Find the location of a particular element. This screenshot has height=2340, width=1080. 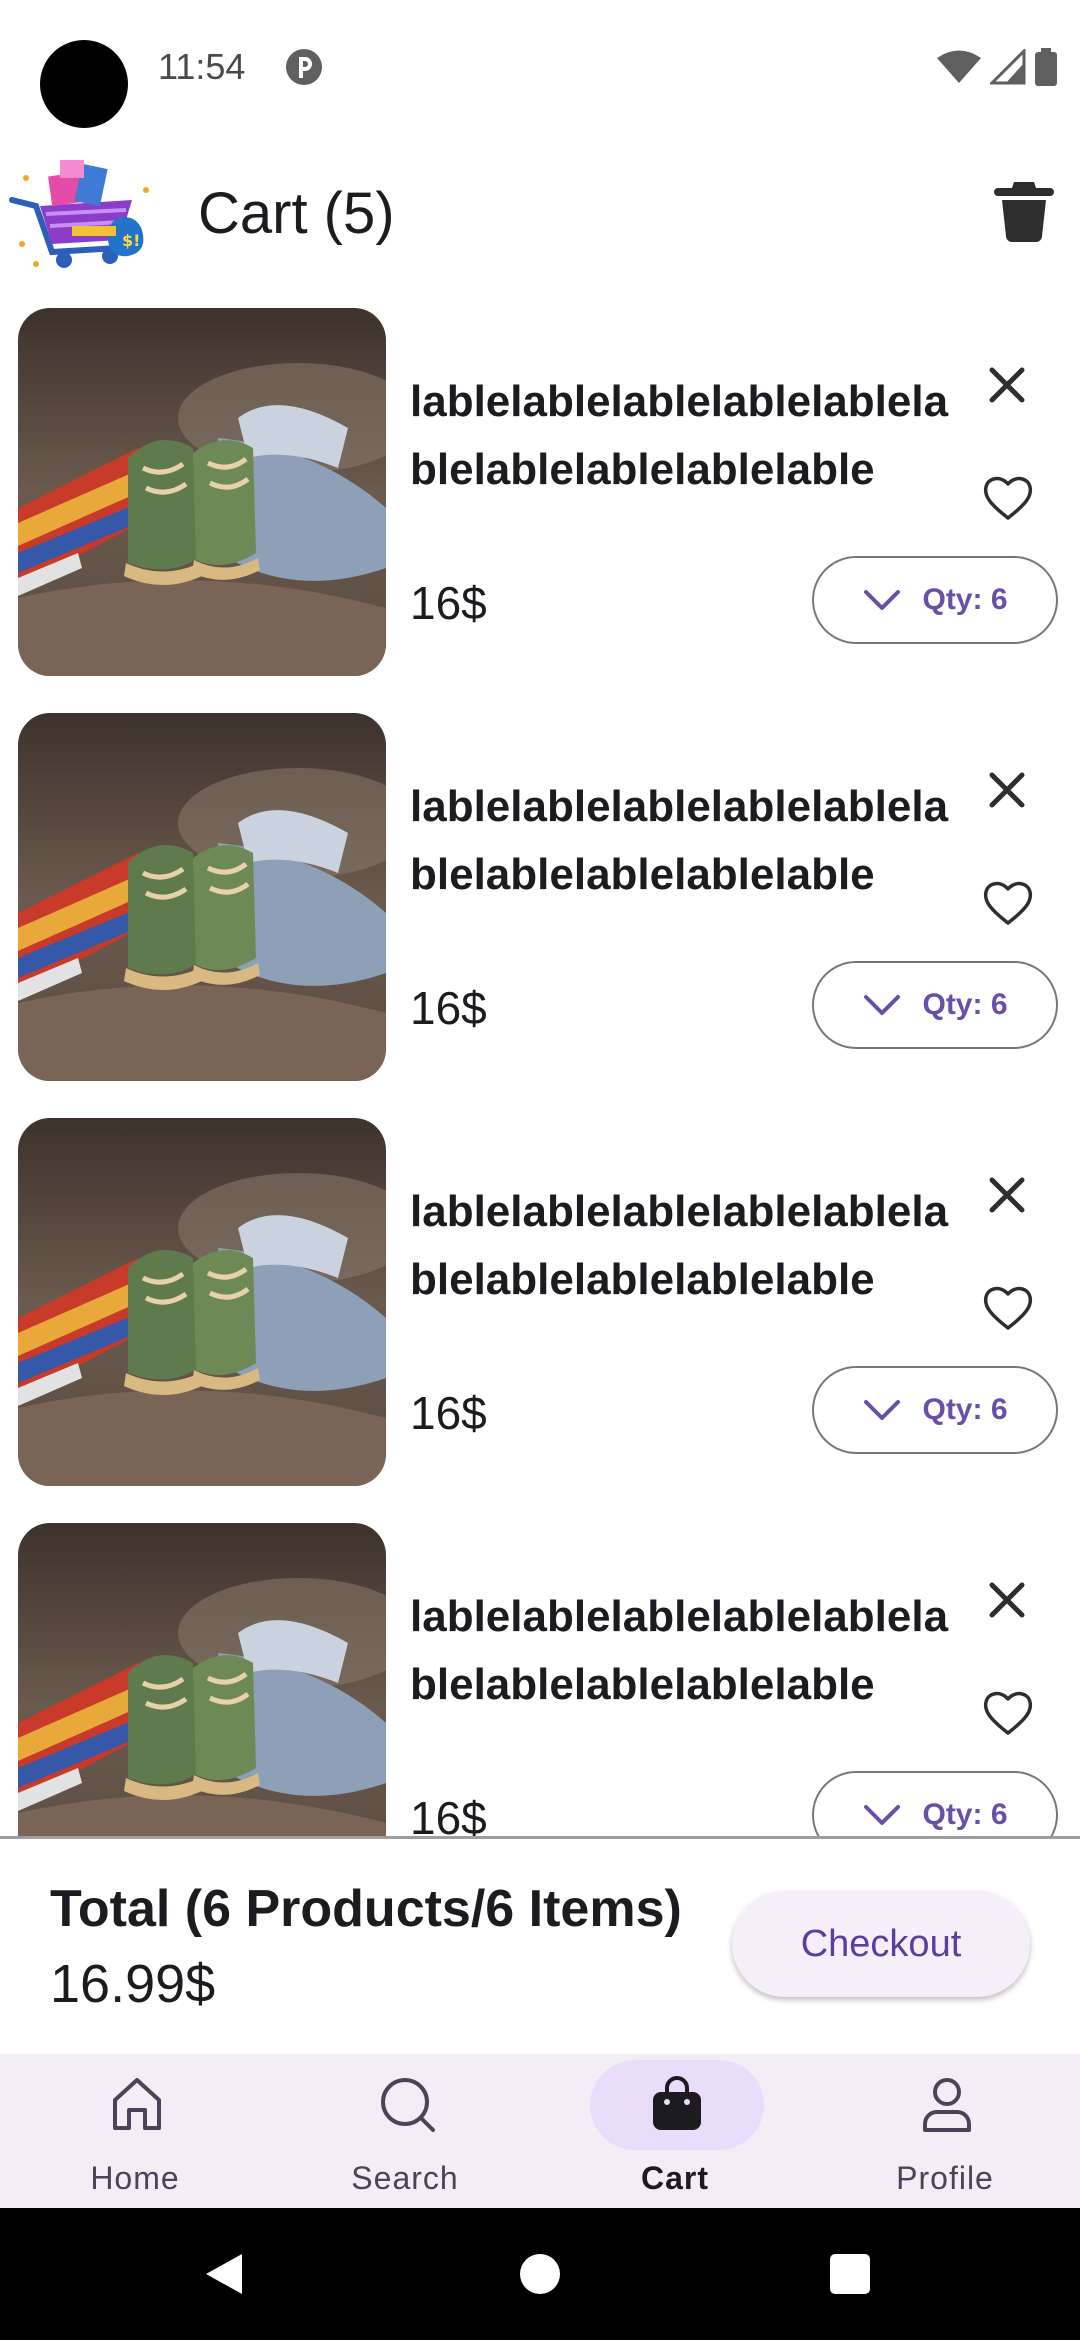

nav-item-home: Home is located at coordinates (135, 2131).